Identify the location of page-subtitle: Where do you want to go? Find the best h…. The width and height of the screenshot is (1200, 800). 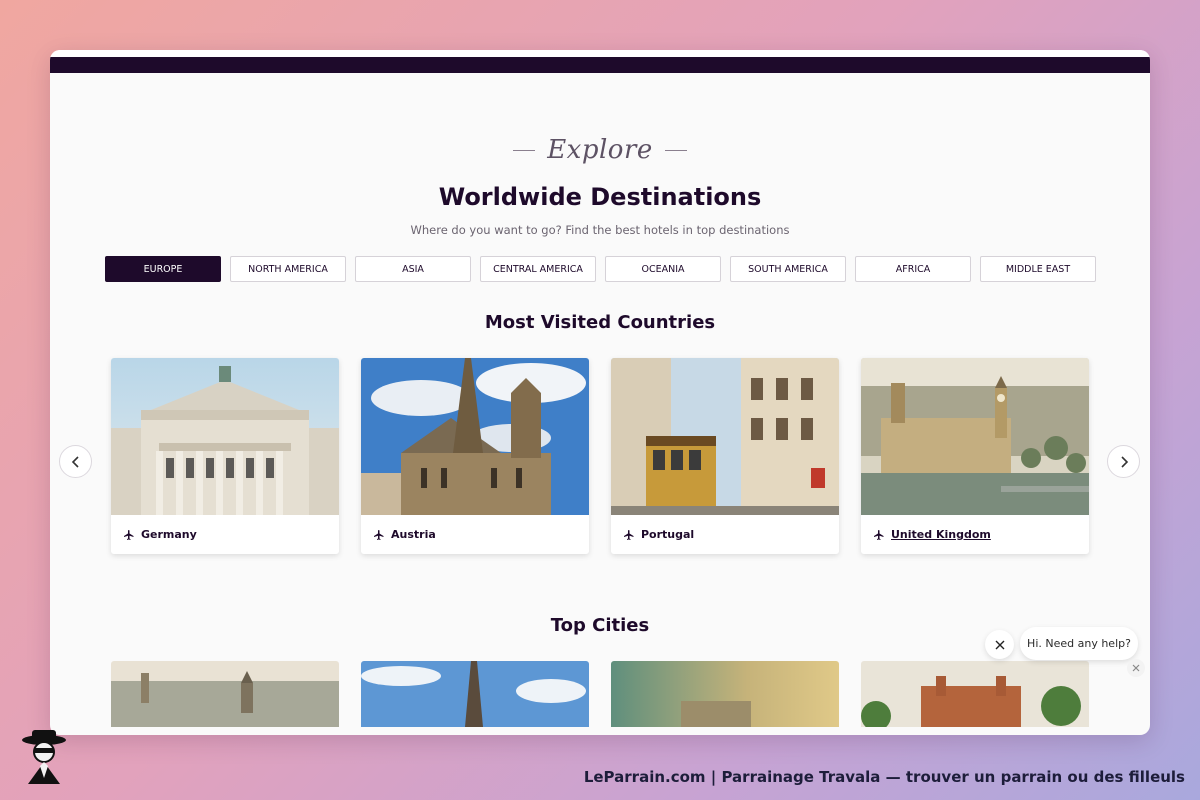
(600, 230).